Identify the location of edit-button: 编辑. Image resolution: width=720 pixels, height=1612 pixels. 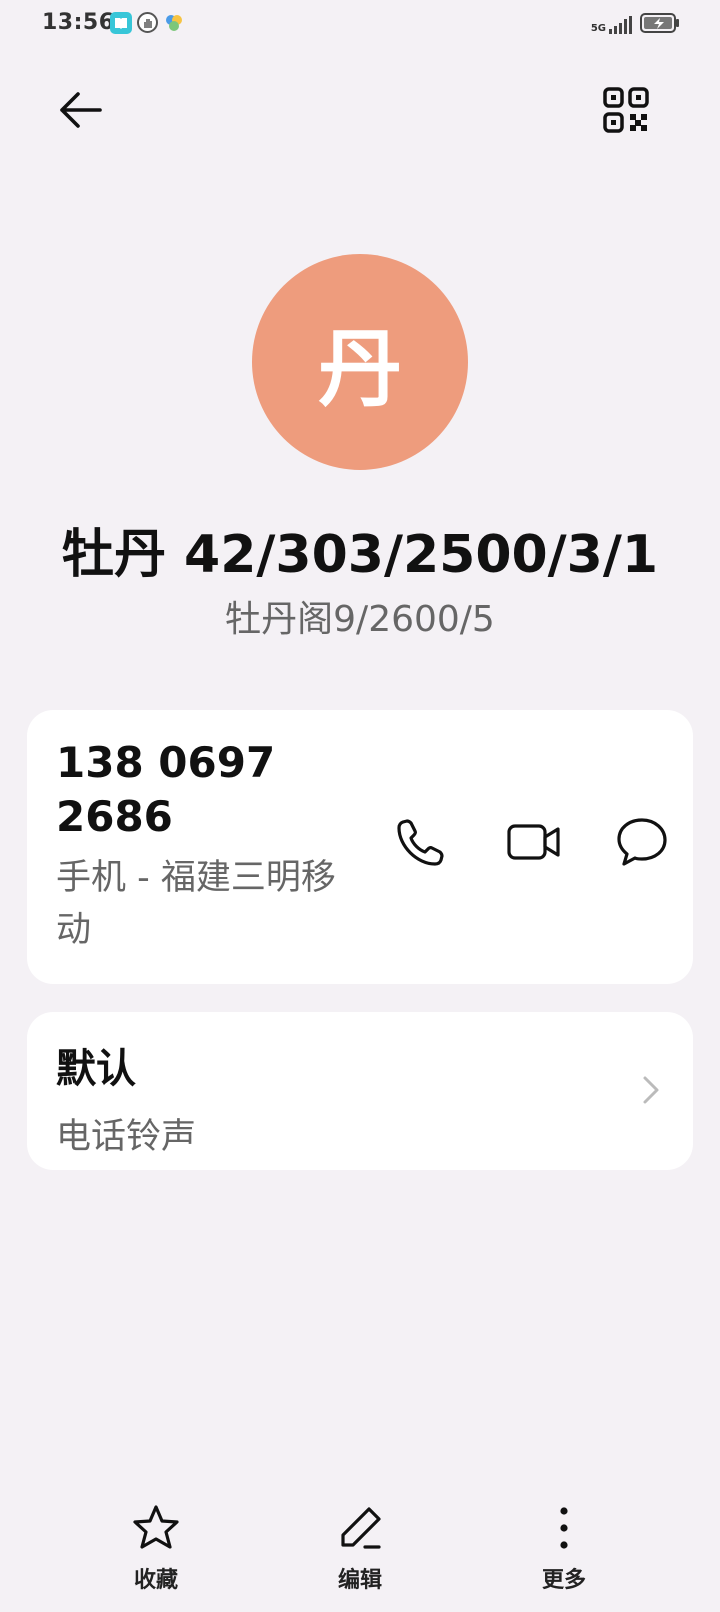
(360, 1547).